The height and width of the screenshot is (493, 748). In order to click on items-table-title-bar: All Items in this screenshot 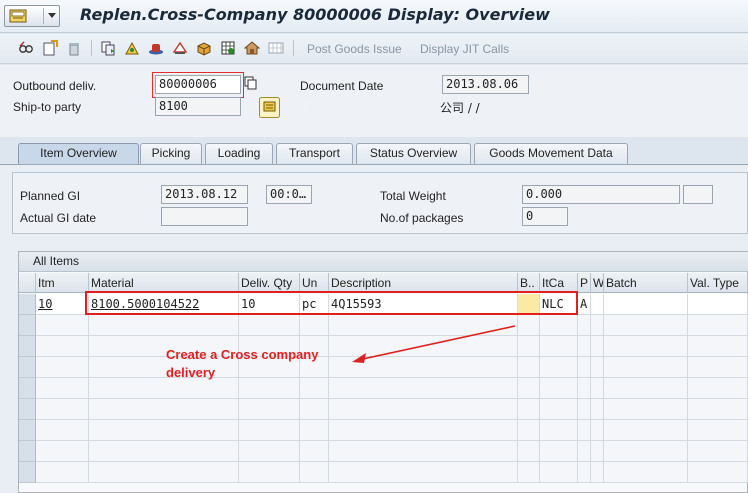, I will do `click(383, 262)`.